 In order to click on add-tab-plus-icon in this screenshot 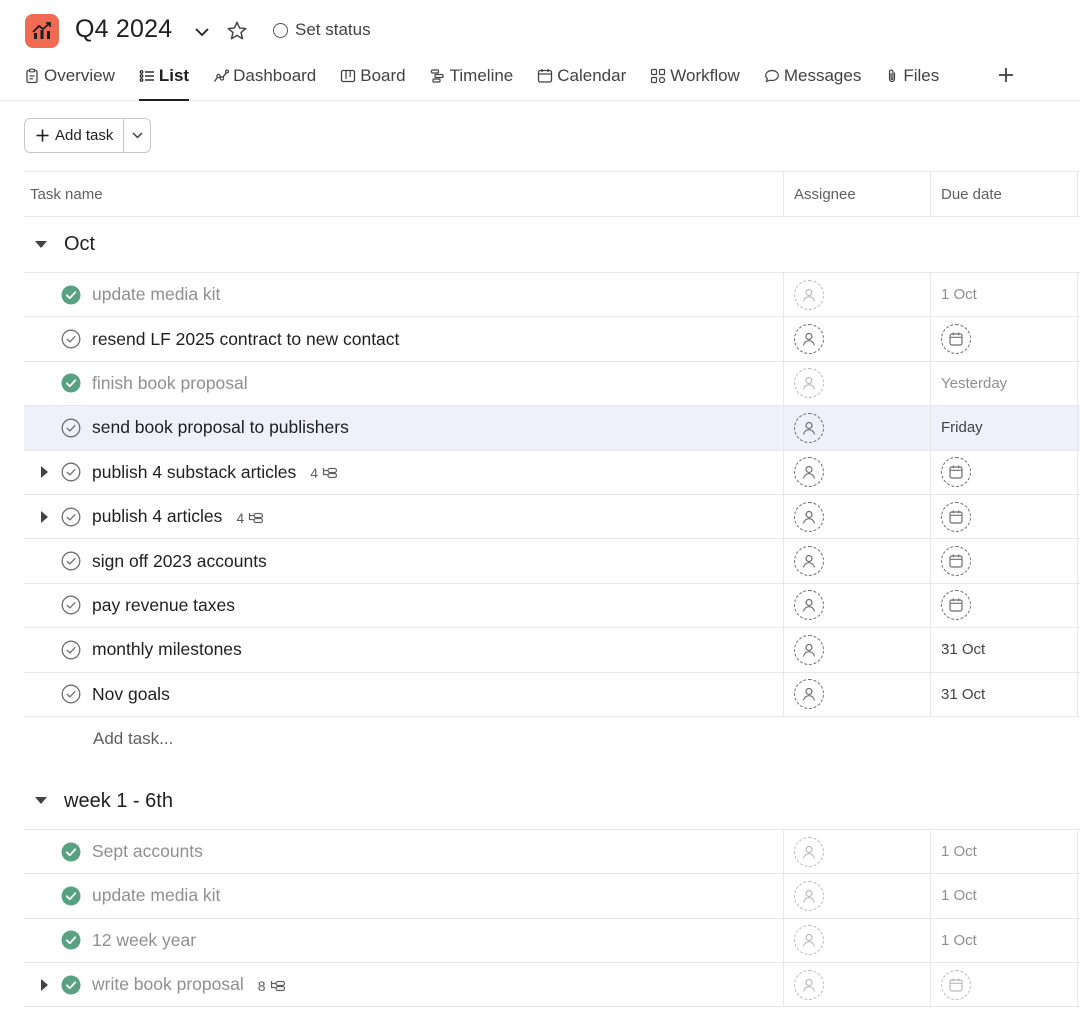, I will do `click(1006, 75)`.